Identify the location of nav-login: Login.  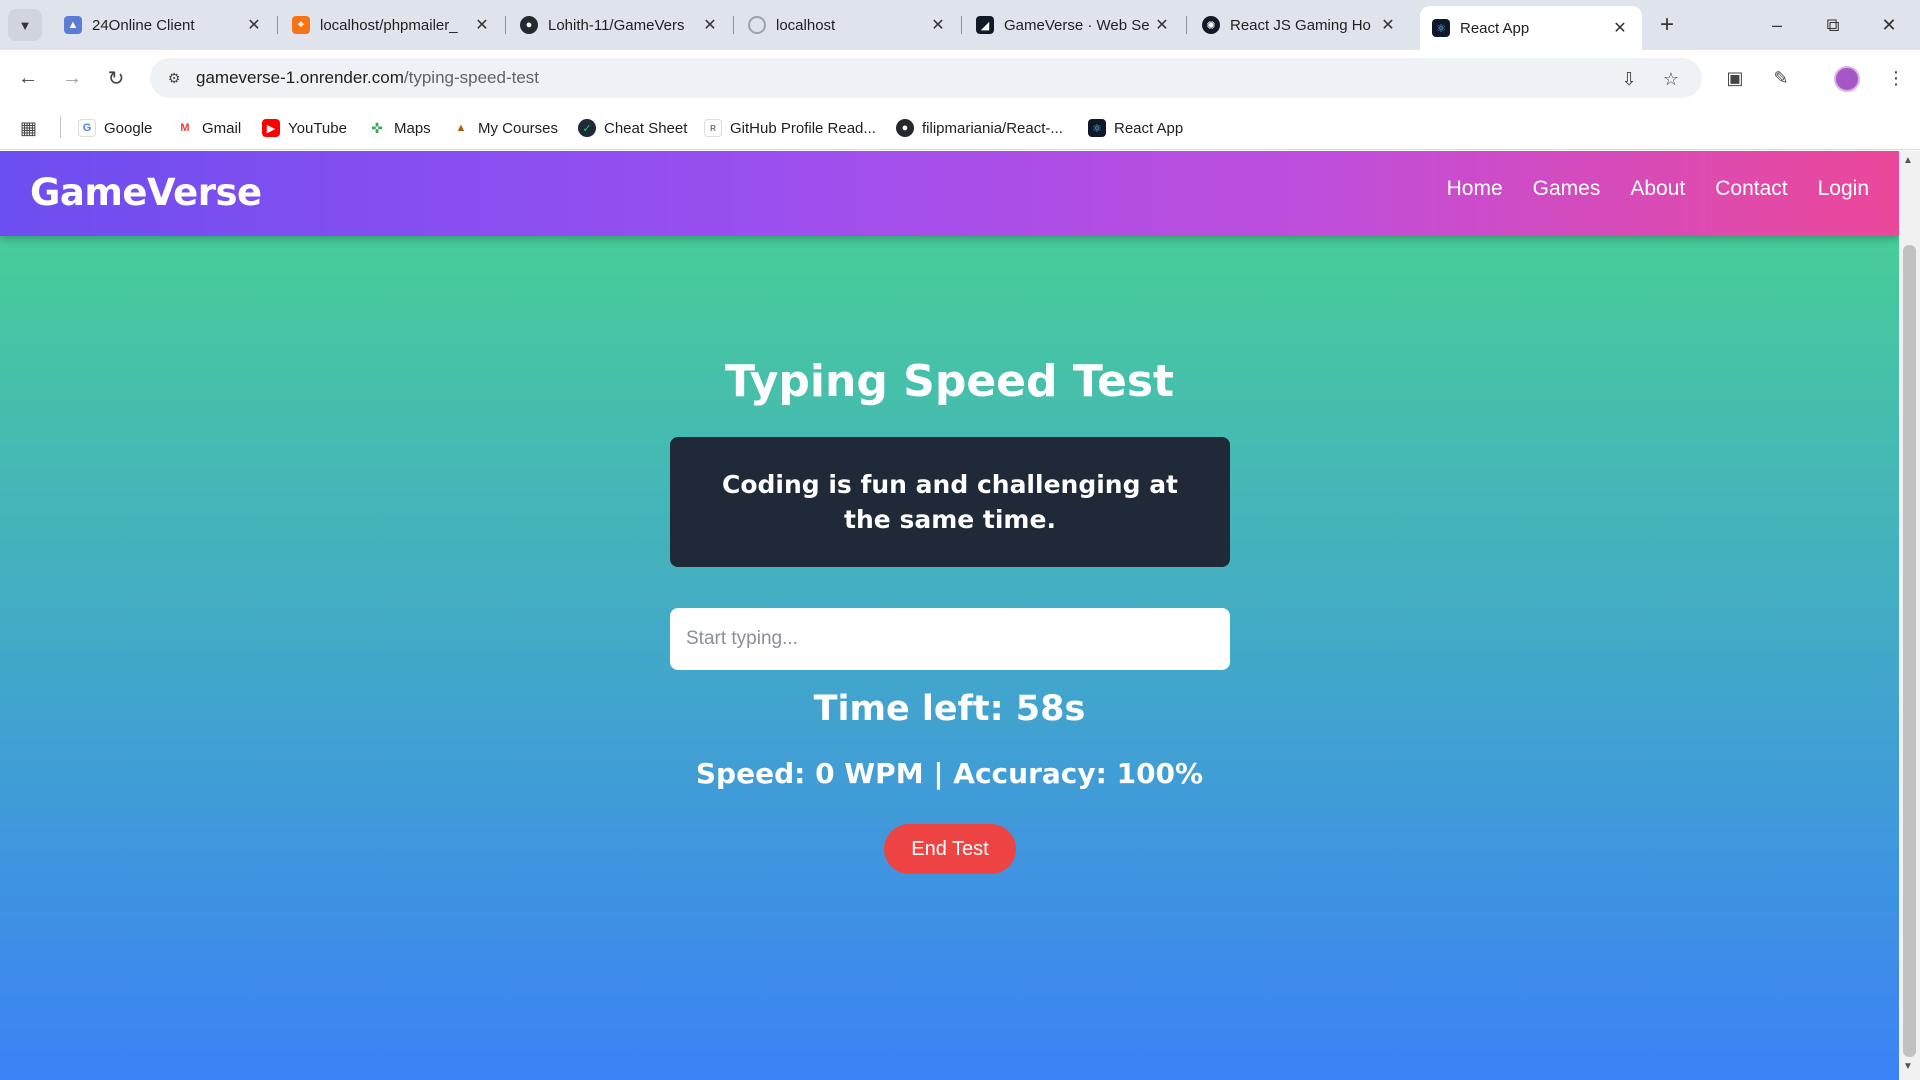
(1843, 189).